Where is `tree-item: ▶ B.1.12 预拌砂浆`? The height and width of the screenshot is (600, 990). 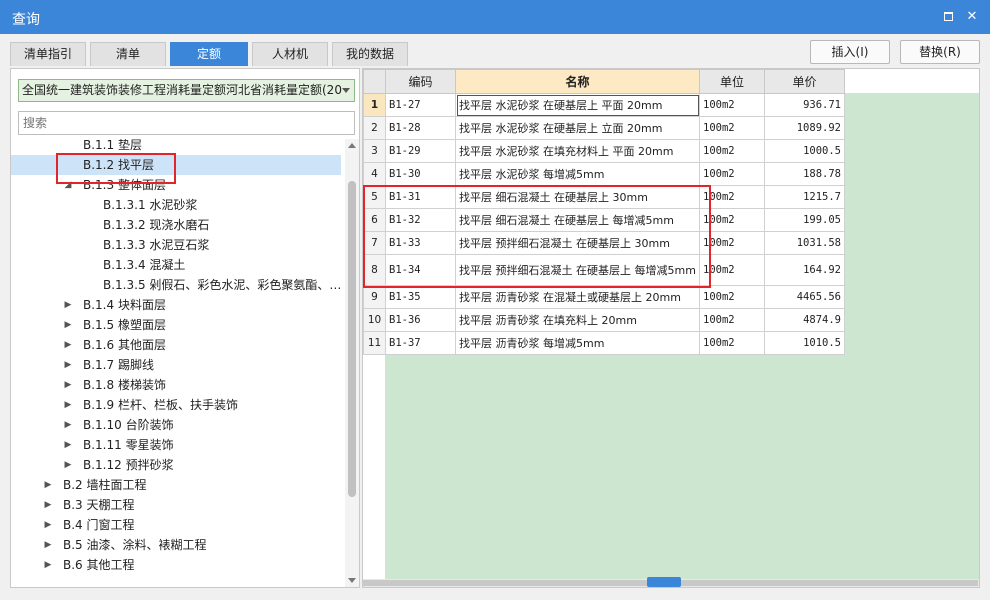
tree-item: ▶ B.1.12 预拌砂浆 is located at coordinates (176, 465).